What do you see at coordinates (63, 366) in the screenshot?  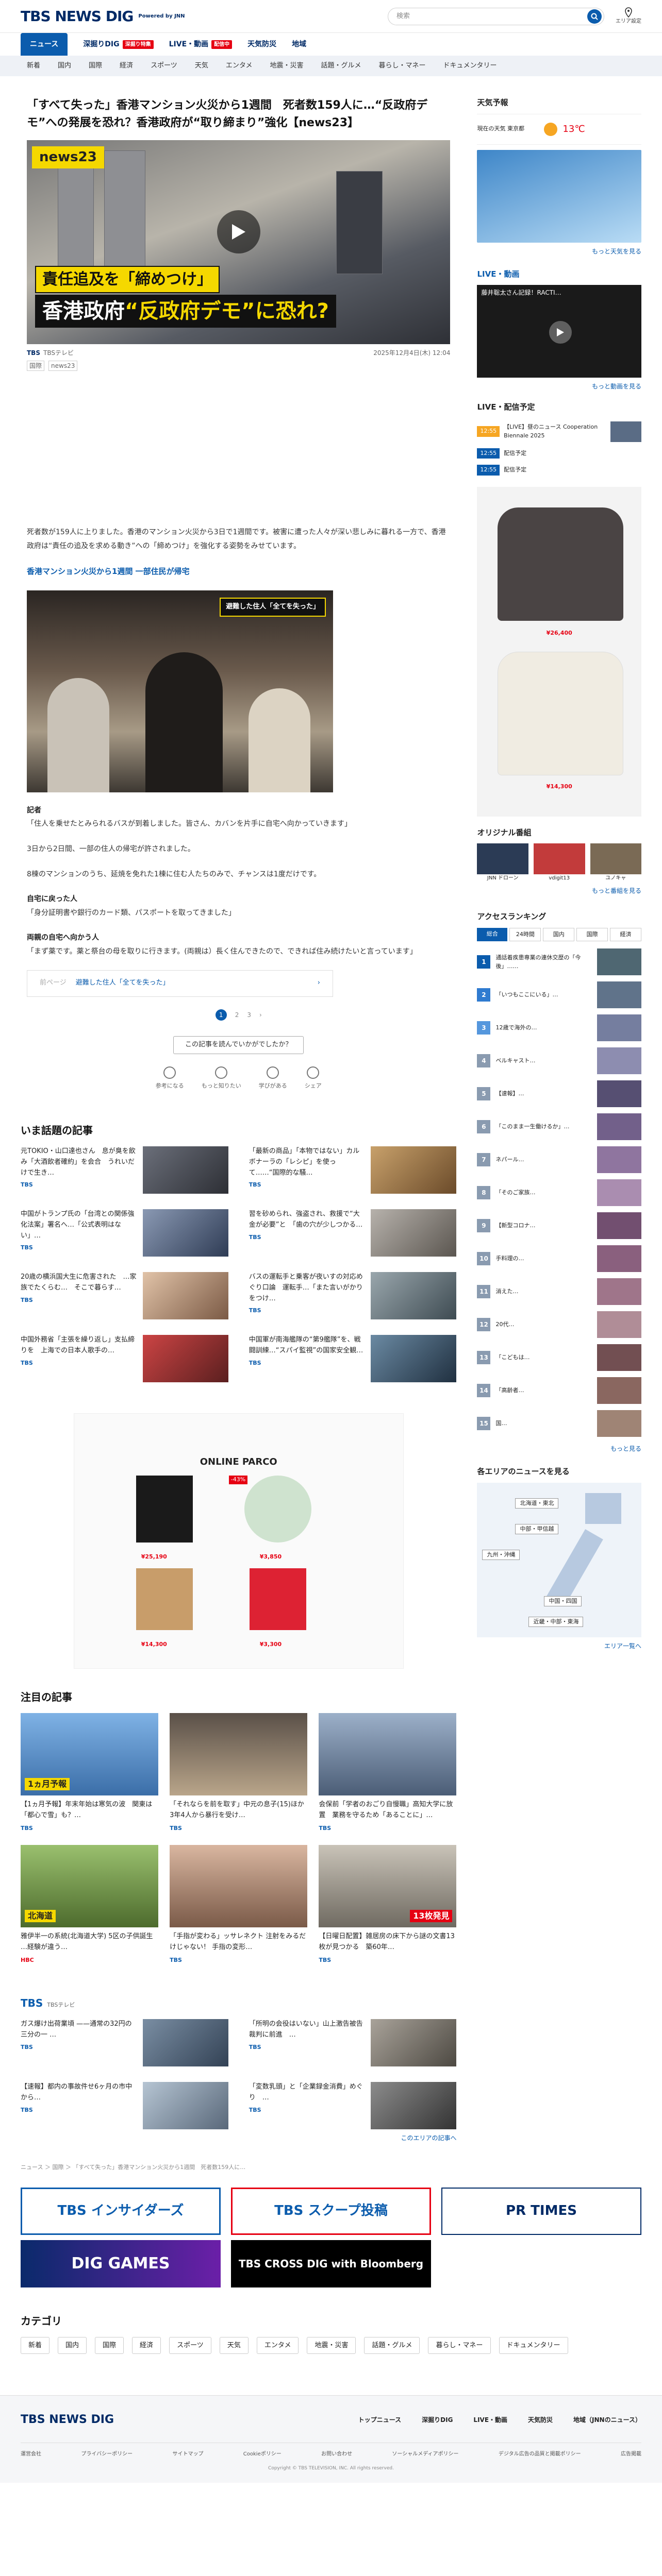 I see `tag-chip: news23` at bounding box center [63, 366].